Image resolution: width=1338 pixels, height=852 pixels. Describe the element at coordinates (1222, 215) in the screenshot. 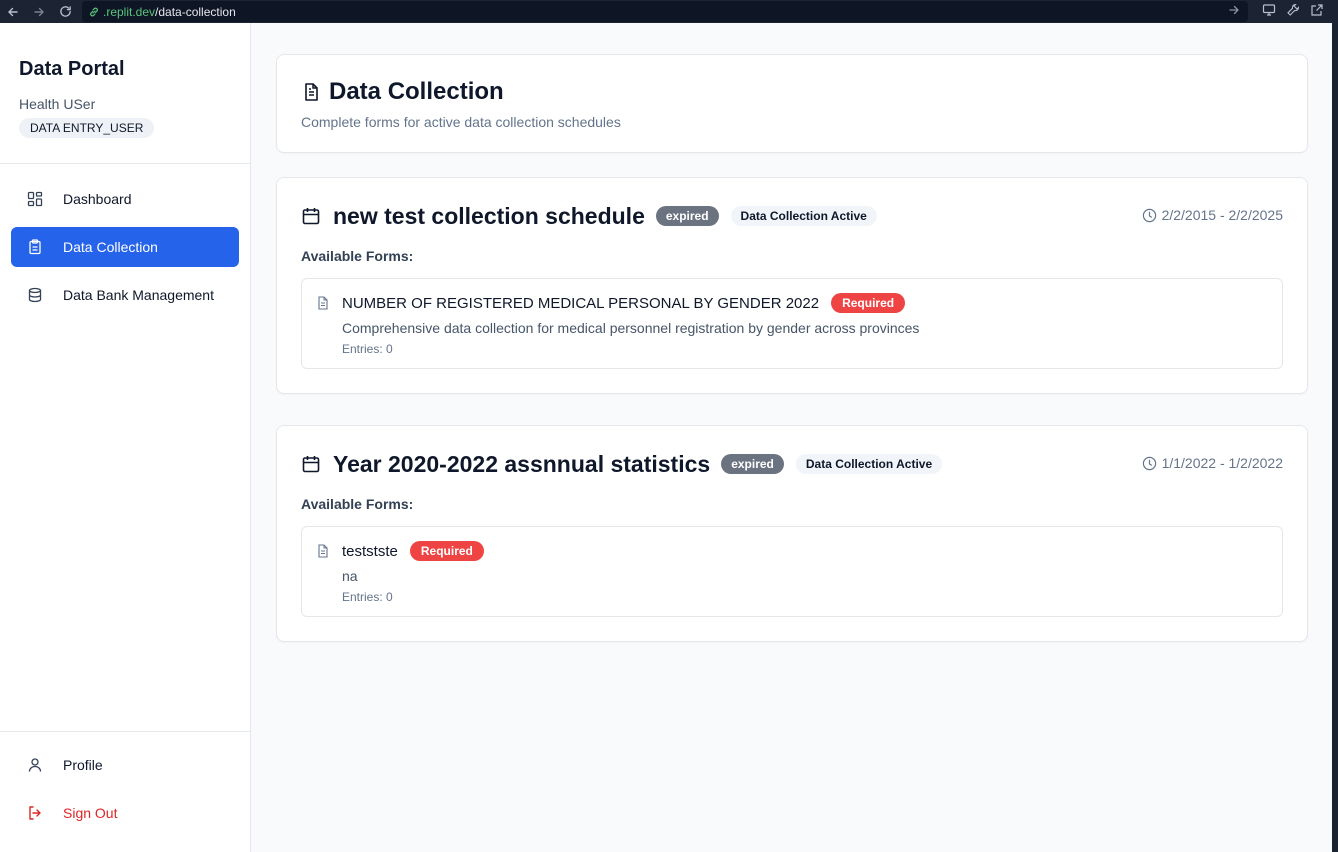

I see `date-range-text: 2/2/2015 - 2/2/2025` at that location.